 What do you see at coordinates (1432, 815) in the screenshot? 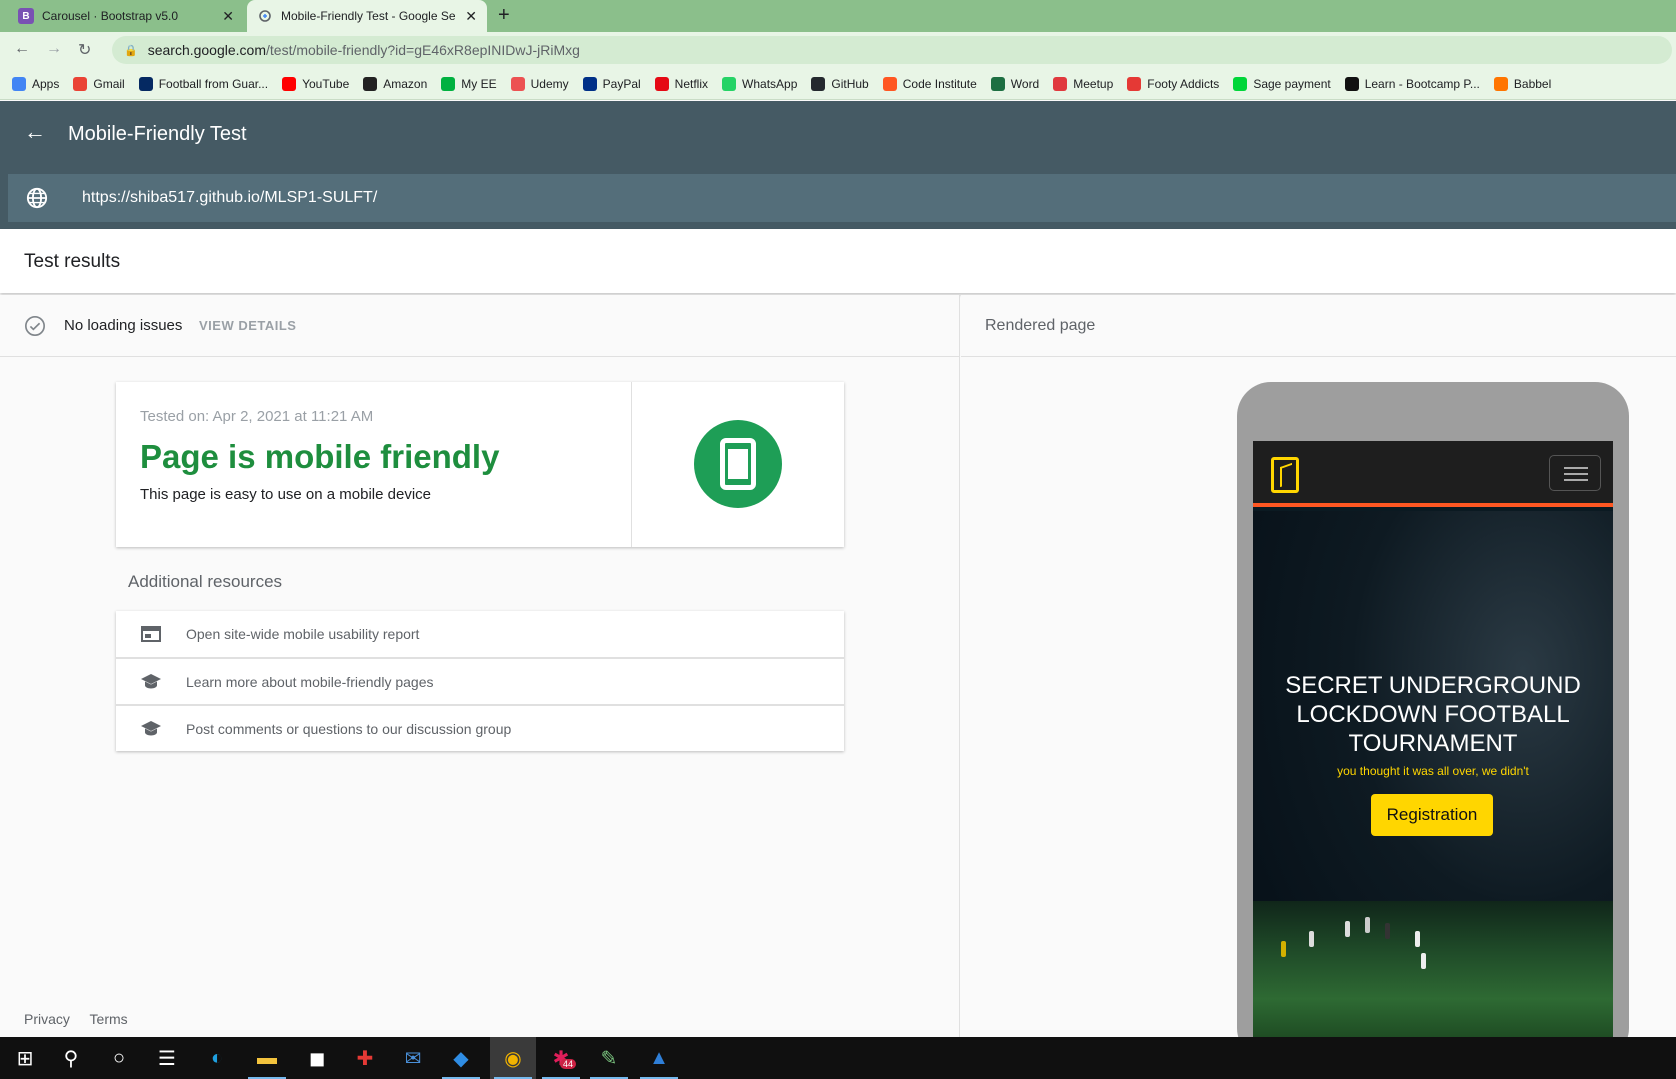
I see `registration-button: Registration` at bounding box center [1432, 815].